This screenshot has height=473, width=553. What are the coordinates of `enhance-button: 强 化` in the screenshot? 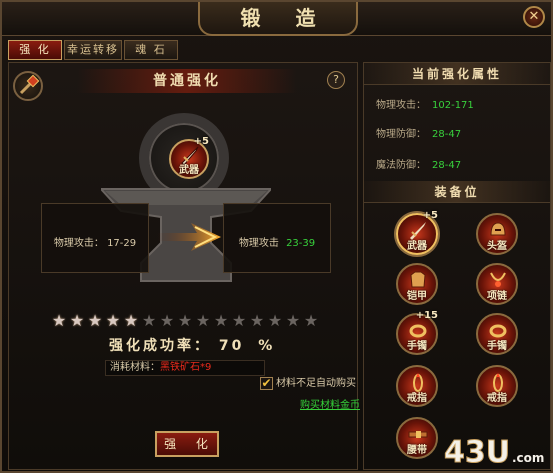 It's located at (187, 444).